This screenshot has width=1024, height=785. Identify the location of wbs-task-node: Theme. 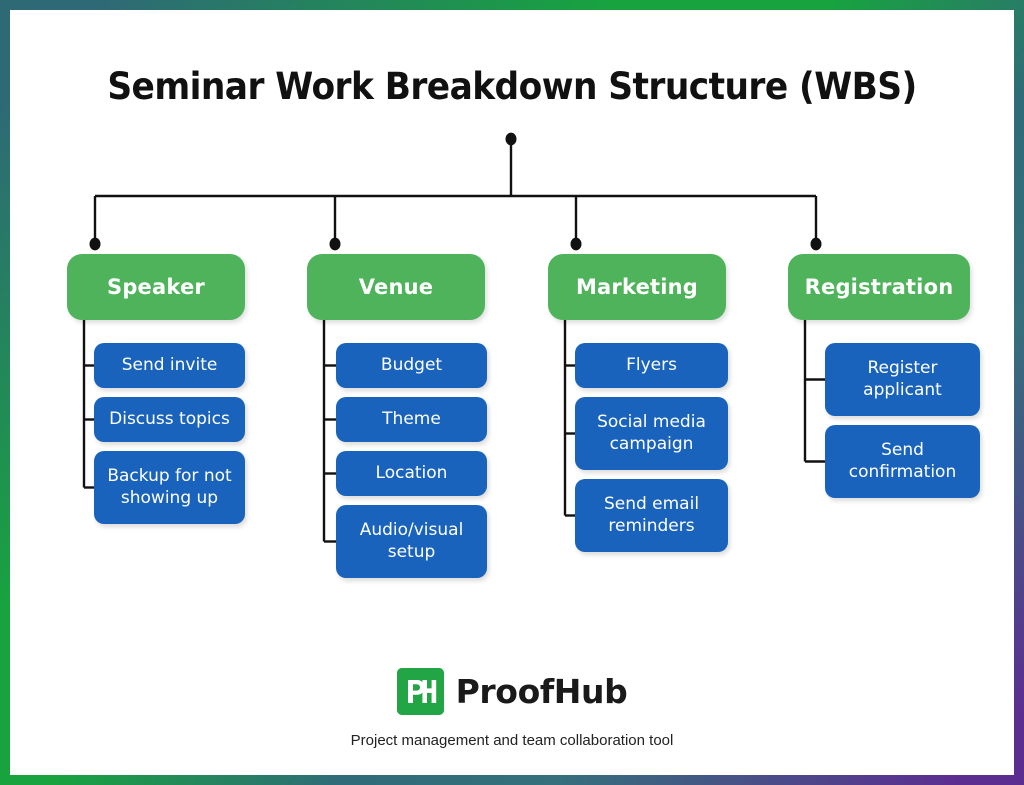
(411, 419).